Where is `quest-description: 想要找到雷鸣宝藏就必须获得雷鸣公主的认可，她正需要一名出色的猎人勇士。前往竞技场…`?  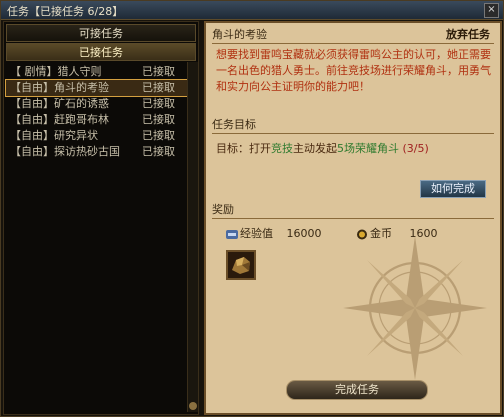
quest-description: 想要找到雷鸣宝藏就必须获得雷鸣公主的认可，她正需要一名出色的猎人勇士。前往竞技场… is located at coordinates (353, 70).